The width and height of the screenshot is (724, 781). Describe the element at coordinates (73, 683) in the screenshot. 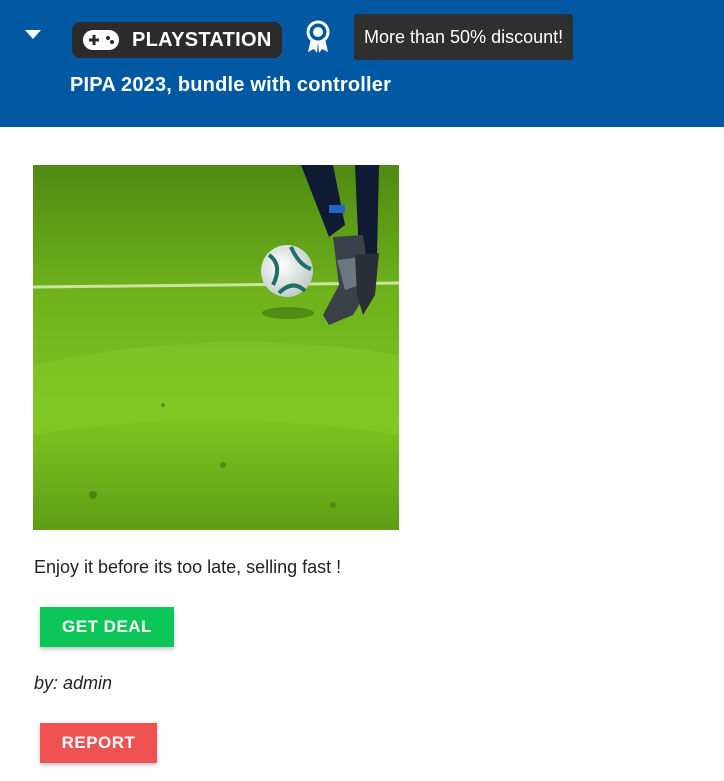

I see `deal-author: by: admin` at that location.